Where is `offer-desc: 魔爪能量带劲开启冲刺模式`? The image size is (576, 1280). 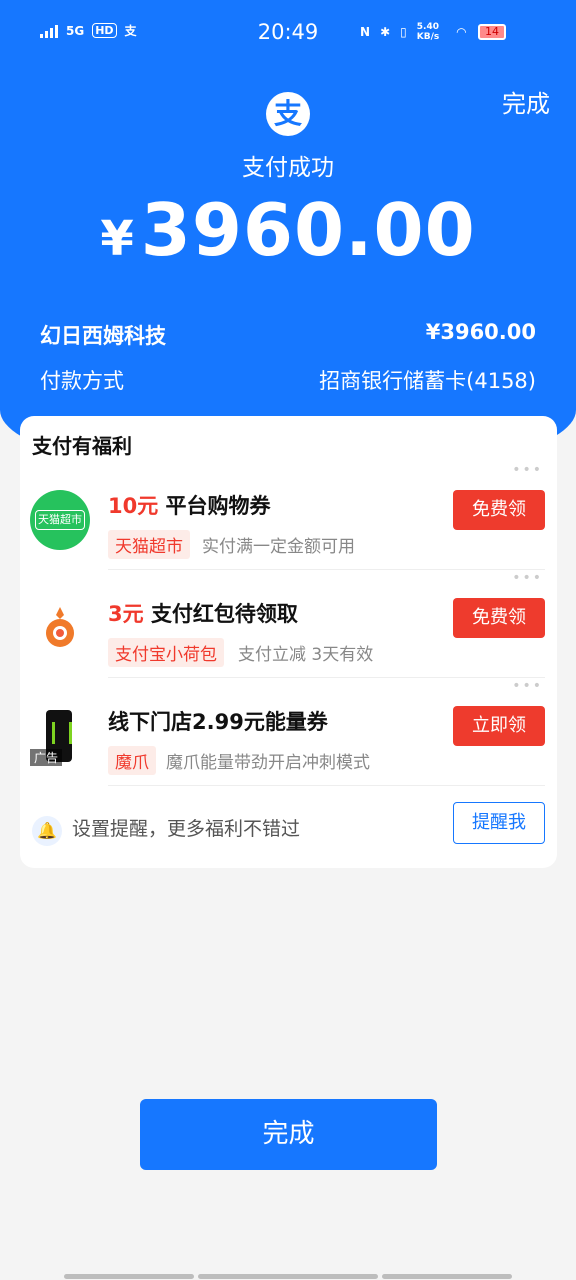
offer-desc: 魔爪能量带劲开启冲刺模式 is located at coordinates (268, 763).